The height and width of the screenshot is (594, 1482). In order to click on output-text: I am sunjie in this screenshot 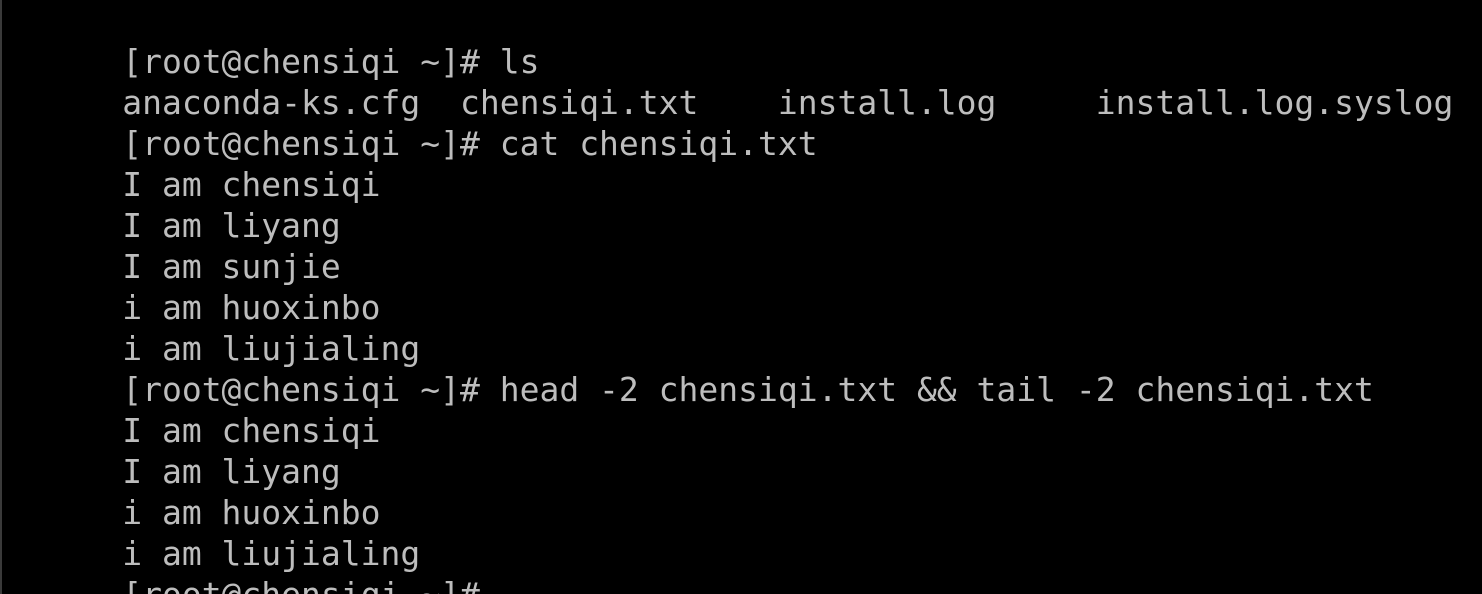, I will do `click(231, 266)`.